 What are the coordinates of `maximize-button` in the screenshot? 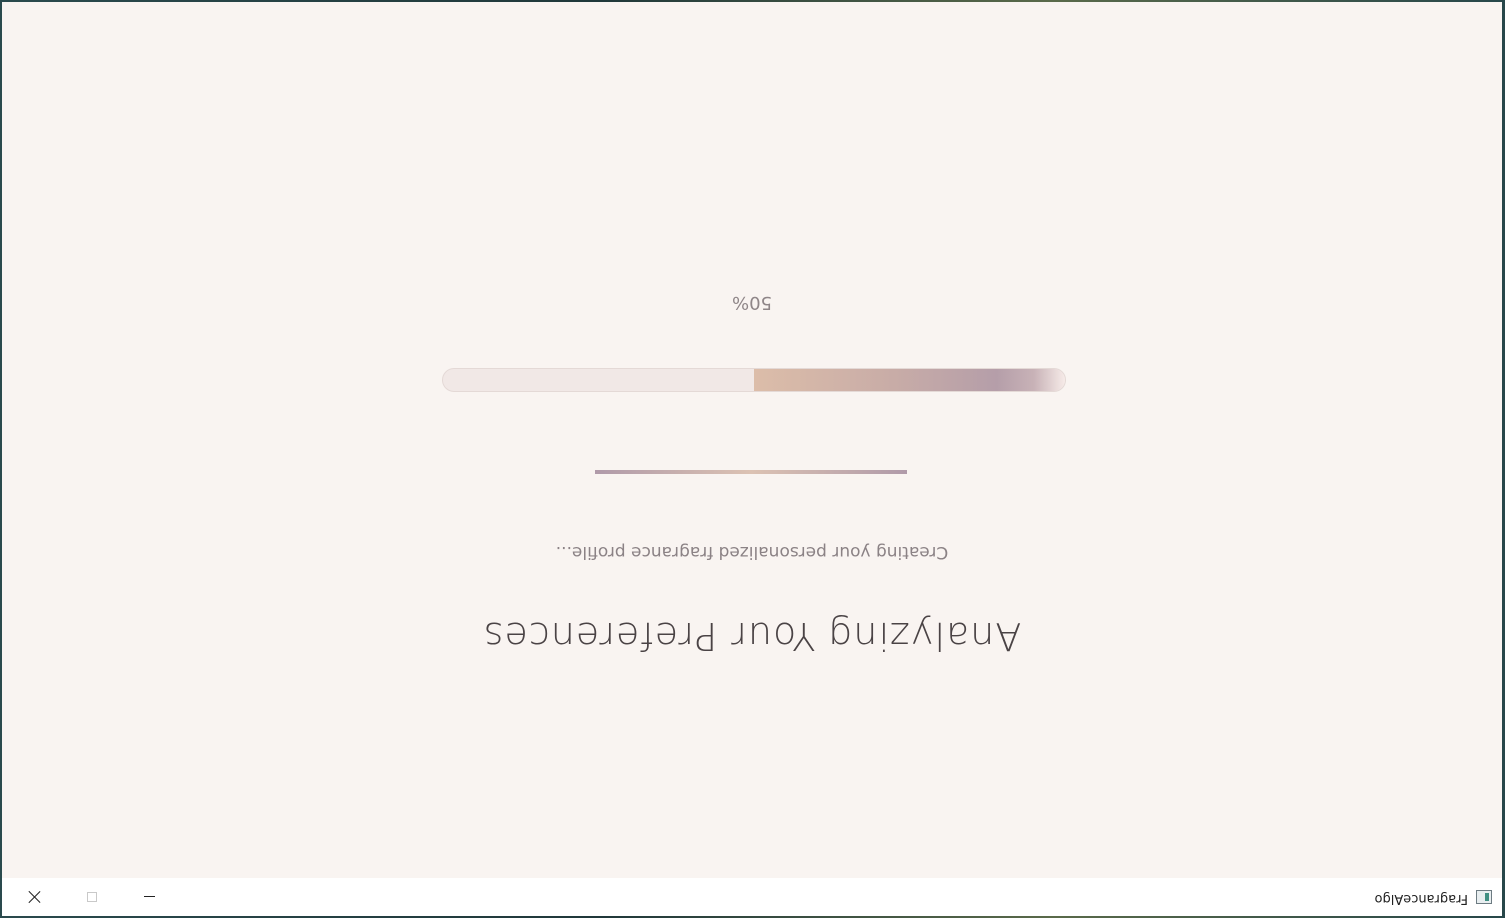 It's located at (92, 897).